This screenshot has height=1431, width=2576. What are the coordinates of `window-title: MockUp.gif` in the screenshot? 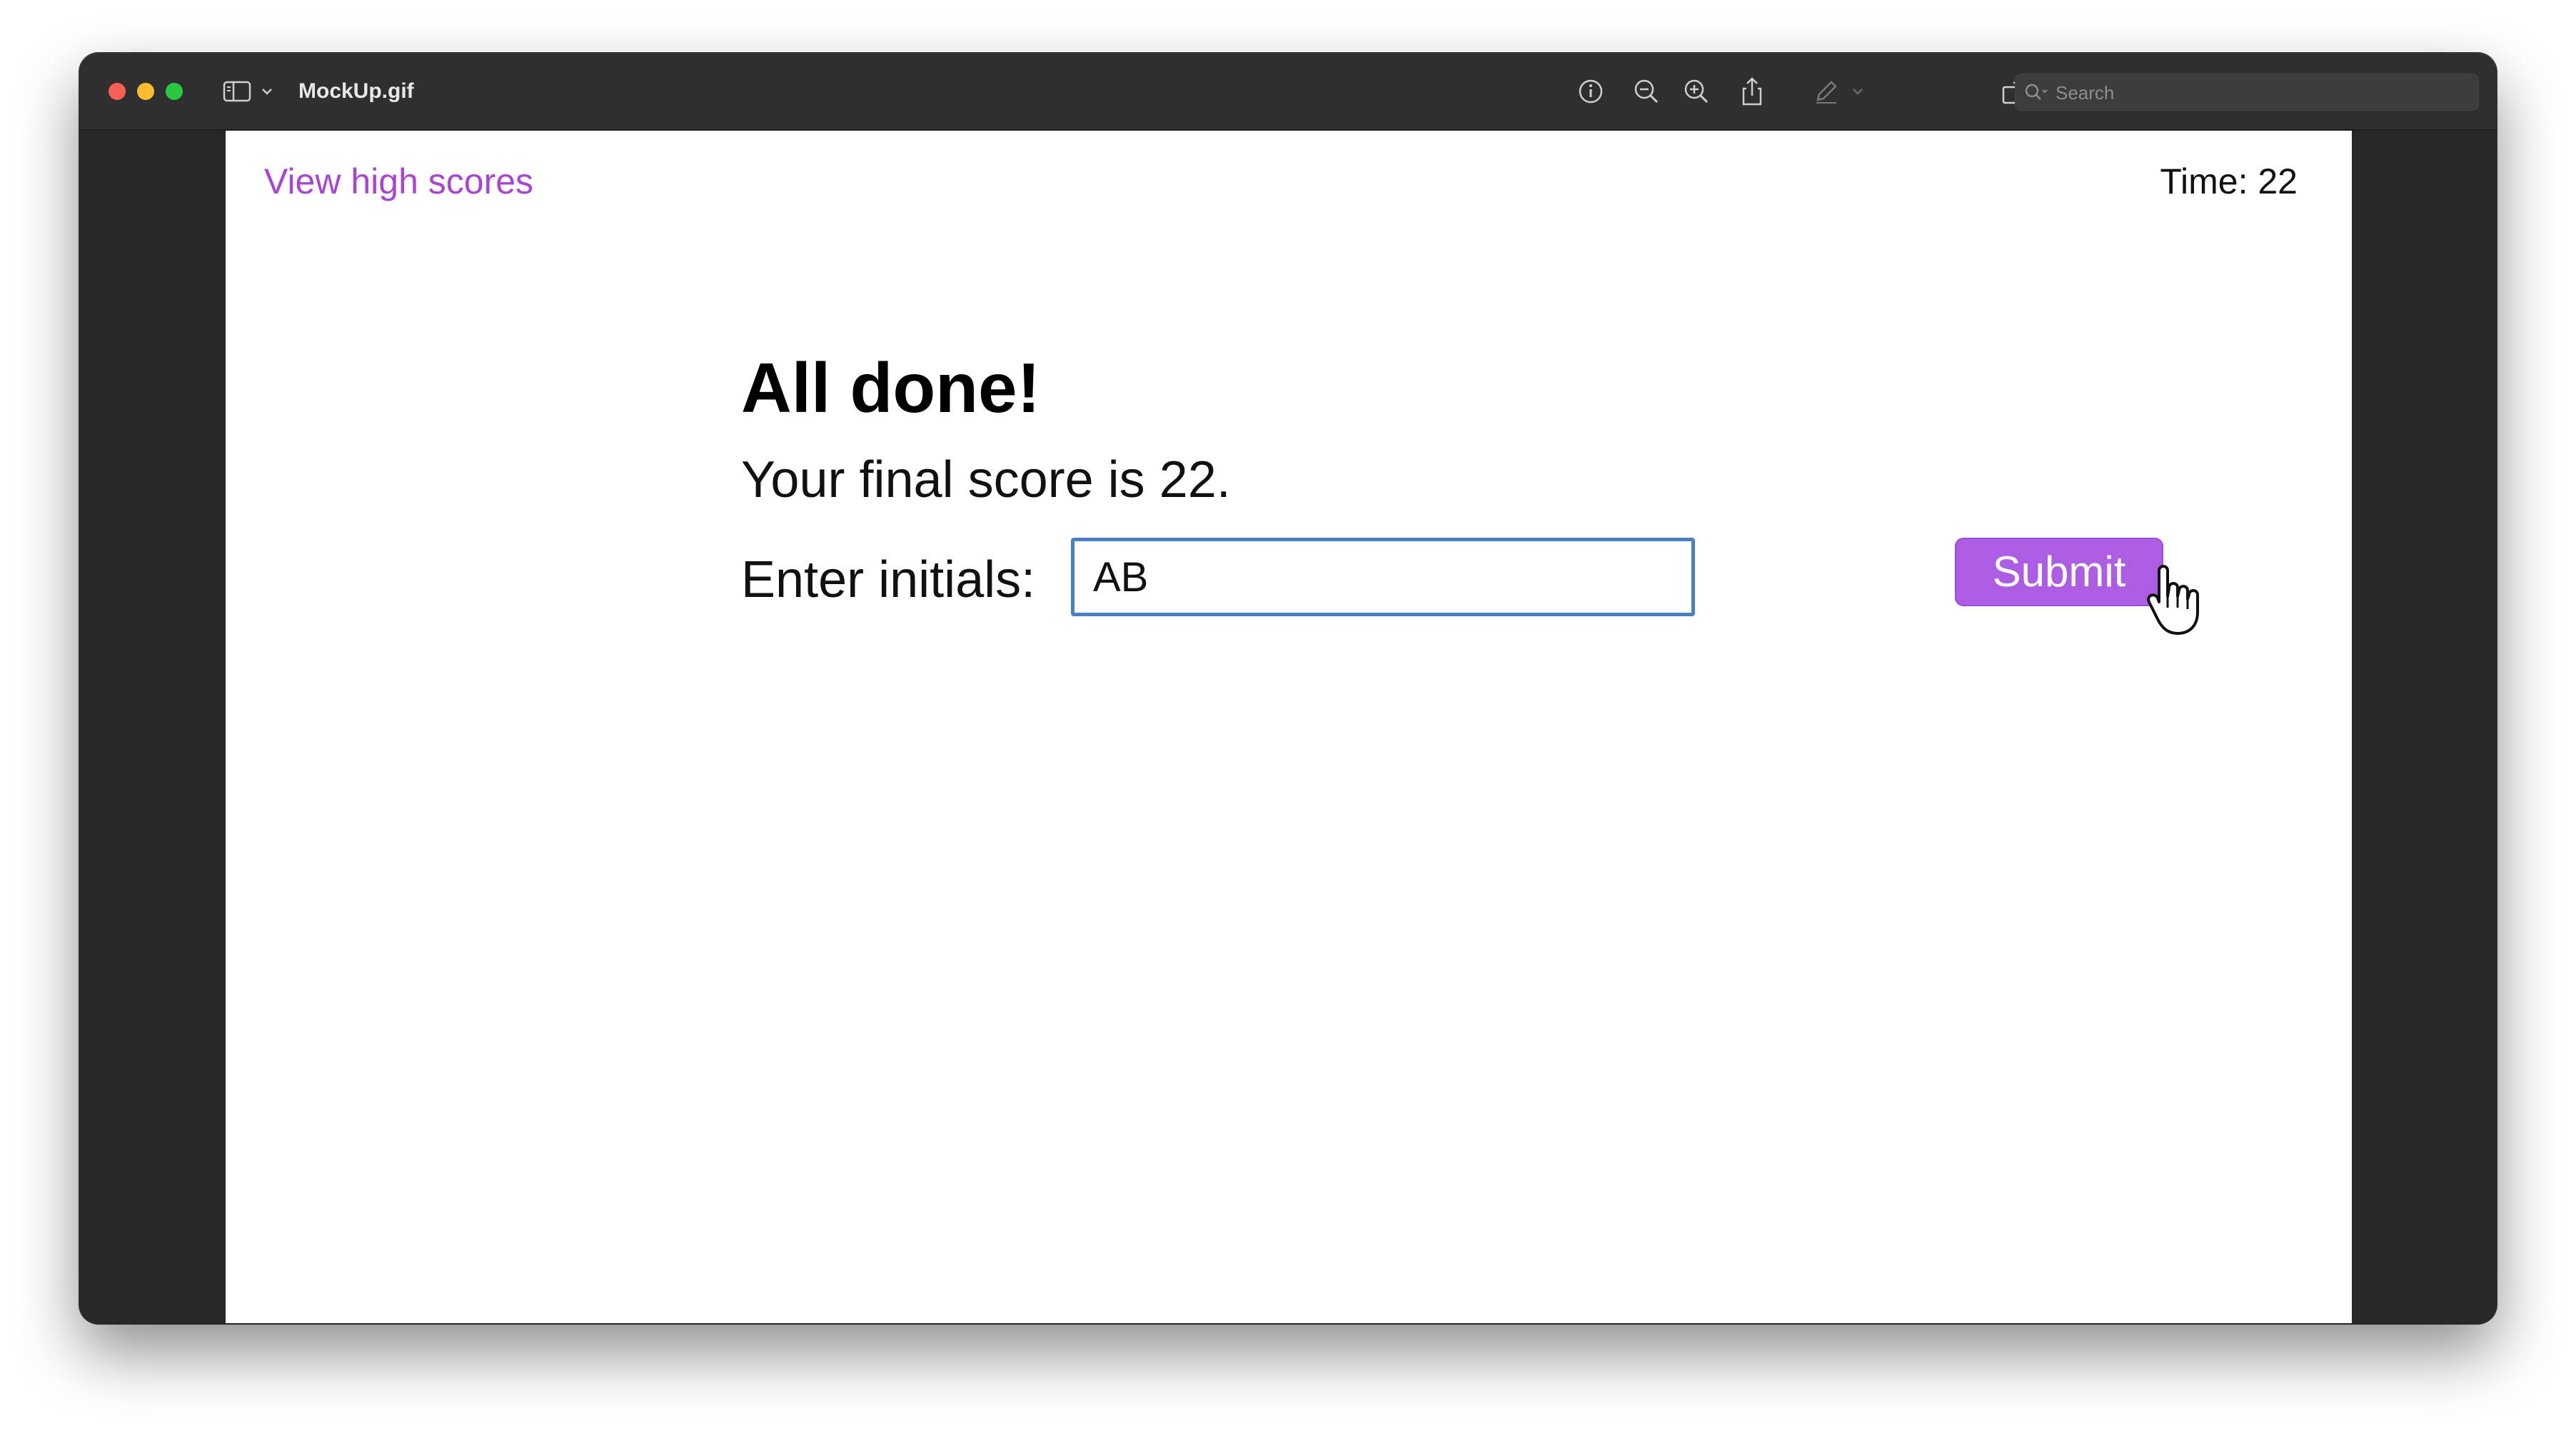 It's located at (356, 91).